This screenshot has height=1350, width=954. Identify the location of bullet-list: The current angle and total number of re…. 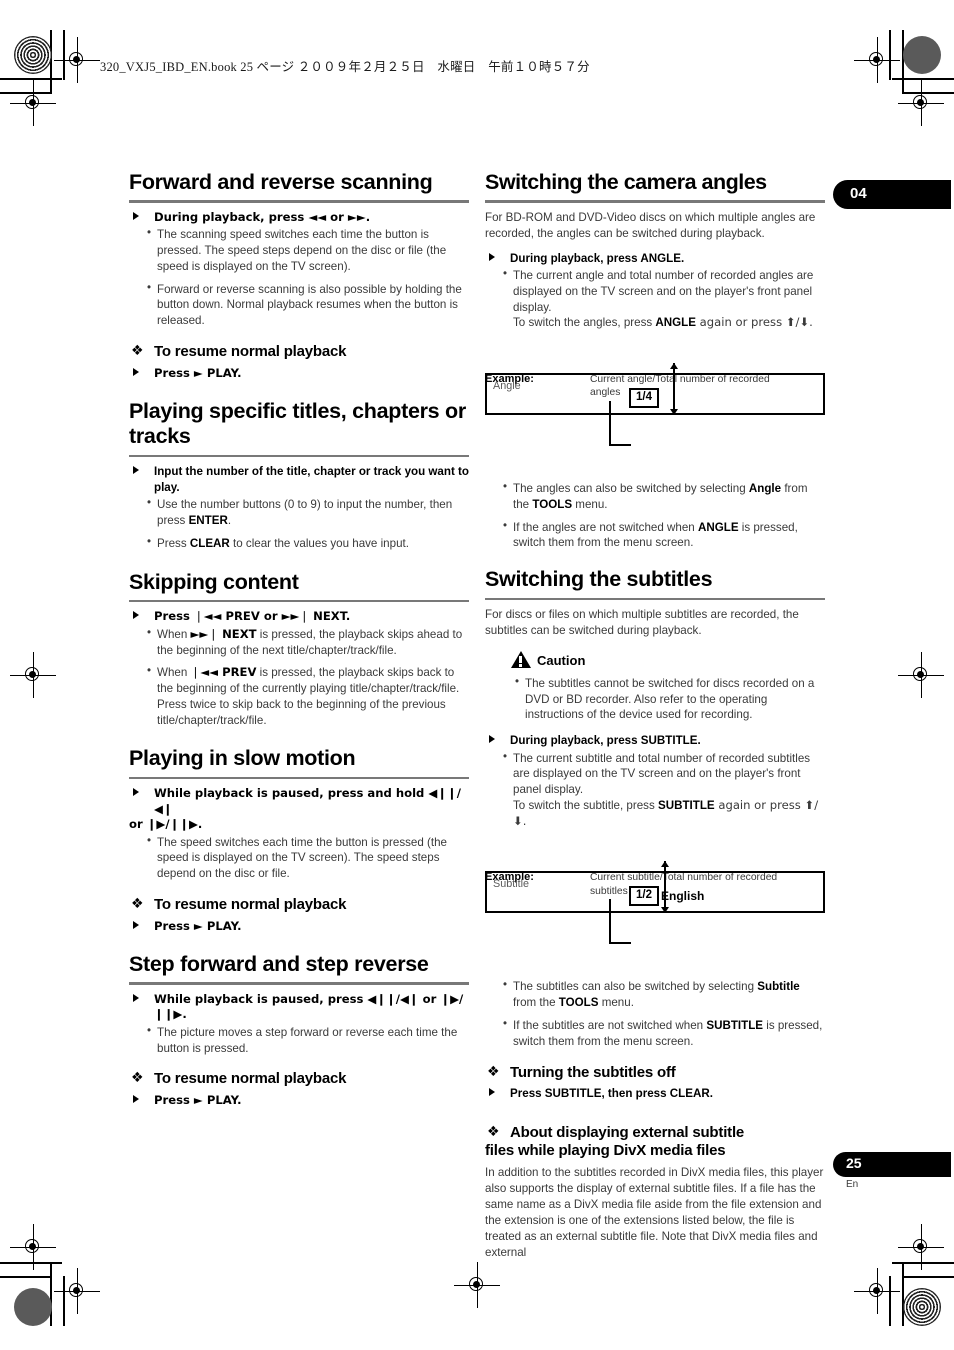
(655, 299).